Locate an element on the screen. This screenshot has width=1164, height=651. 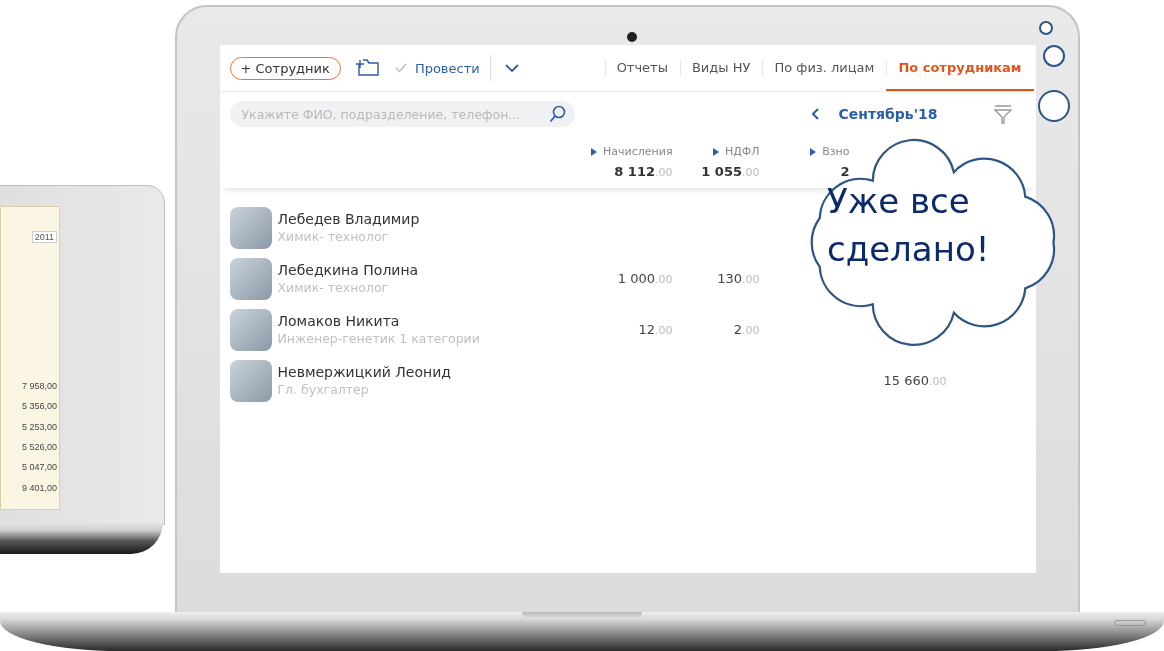
amount: 5 253,00 is located at coordinates (39, 427).